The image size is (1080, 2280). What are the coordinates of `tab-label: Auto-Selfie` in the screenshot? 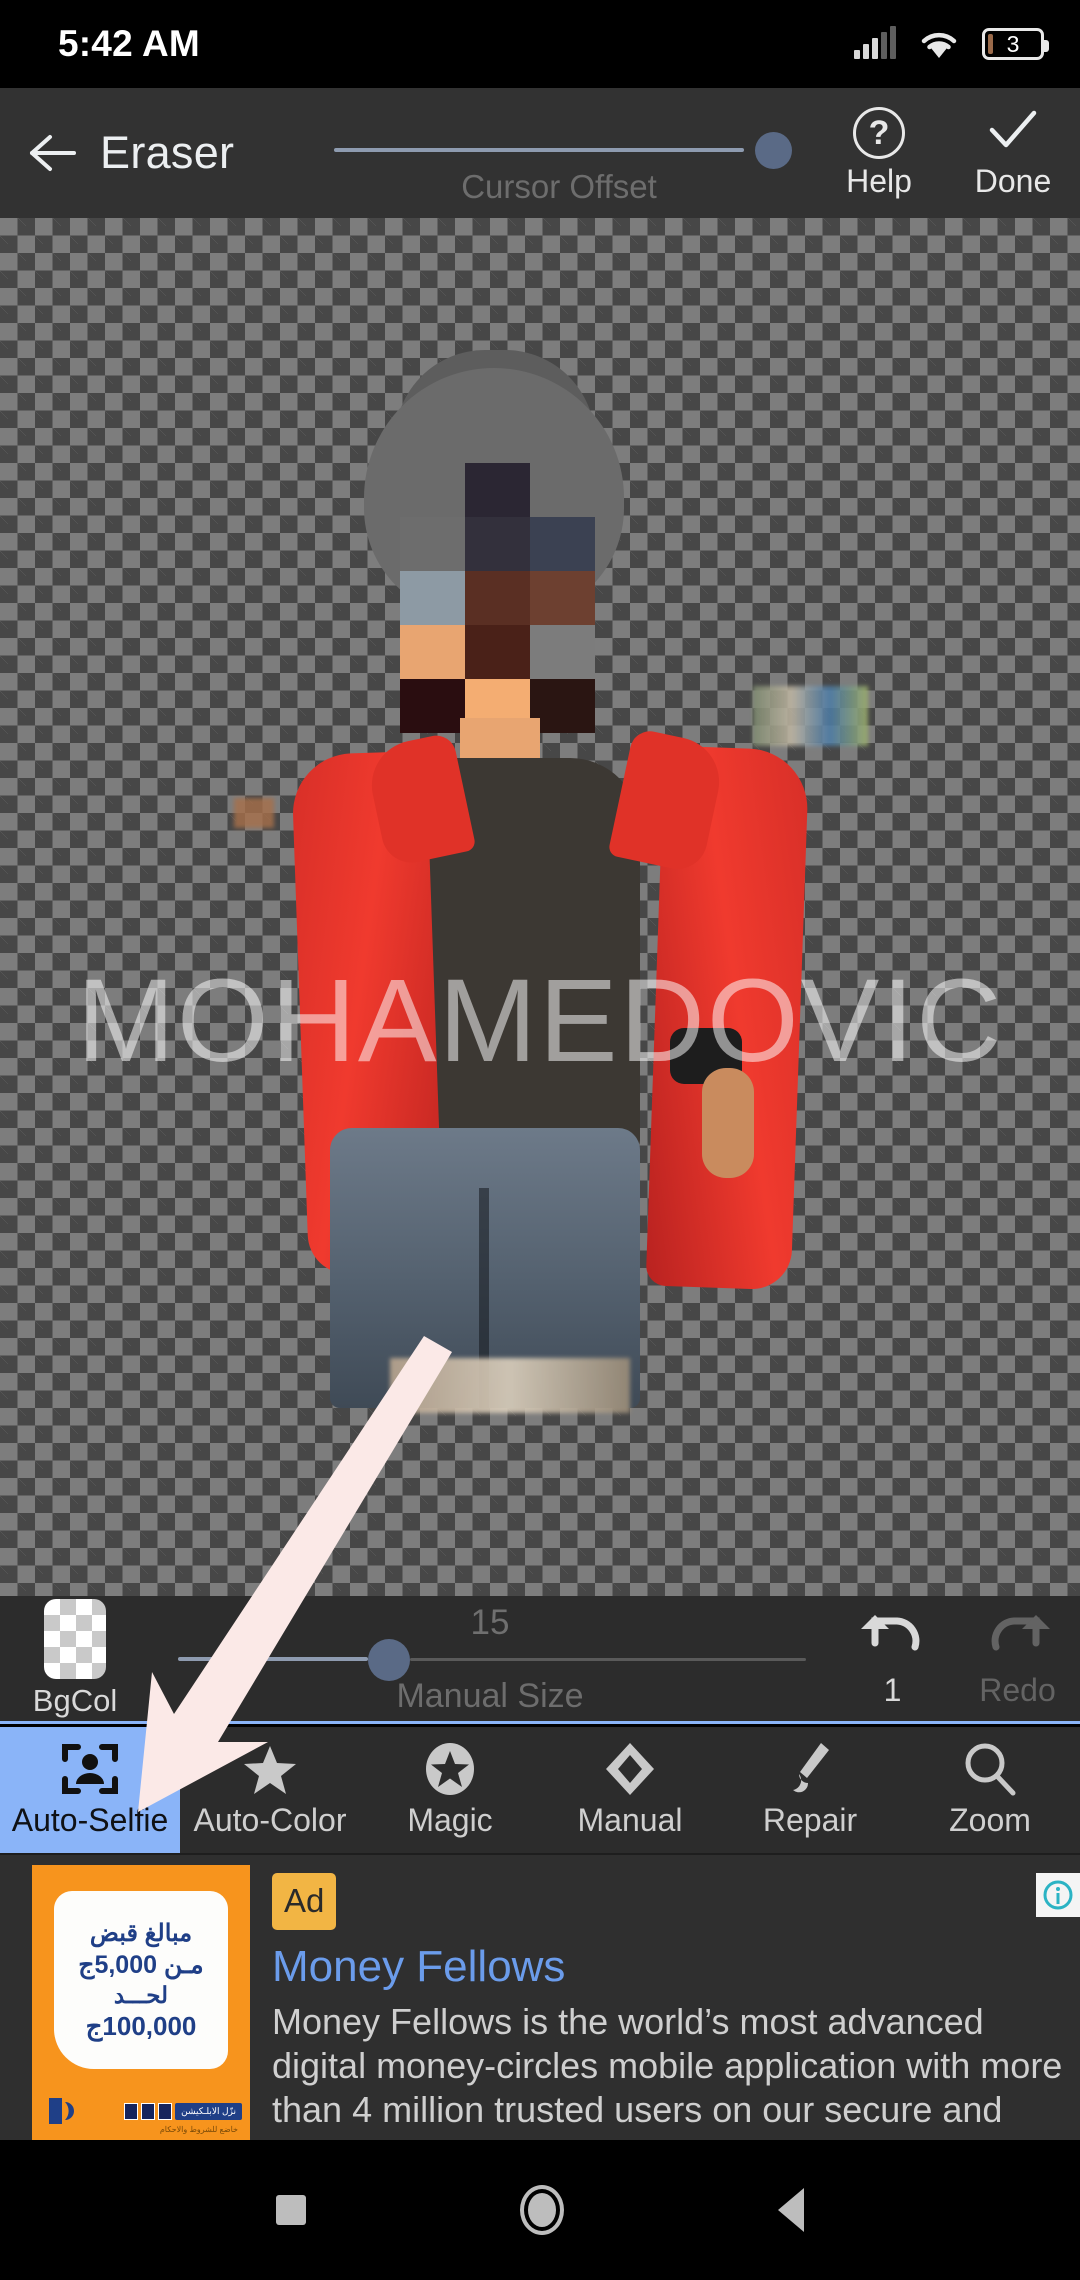 It's located at (90, 1820).